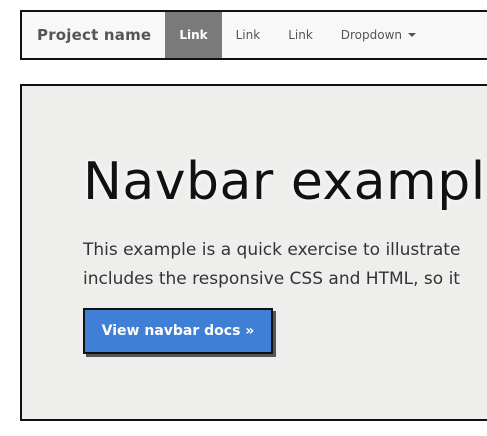 The height and width of the screenshot is (436, 487). Describe the element at coordinates (193, 35) in the screenshot. I see `nav-link-1: Link` at that location.